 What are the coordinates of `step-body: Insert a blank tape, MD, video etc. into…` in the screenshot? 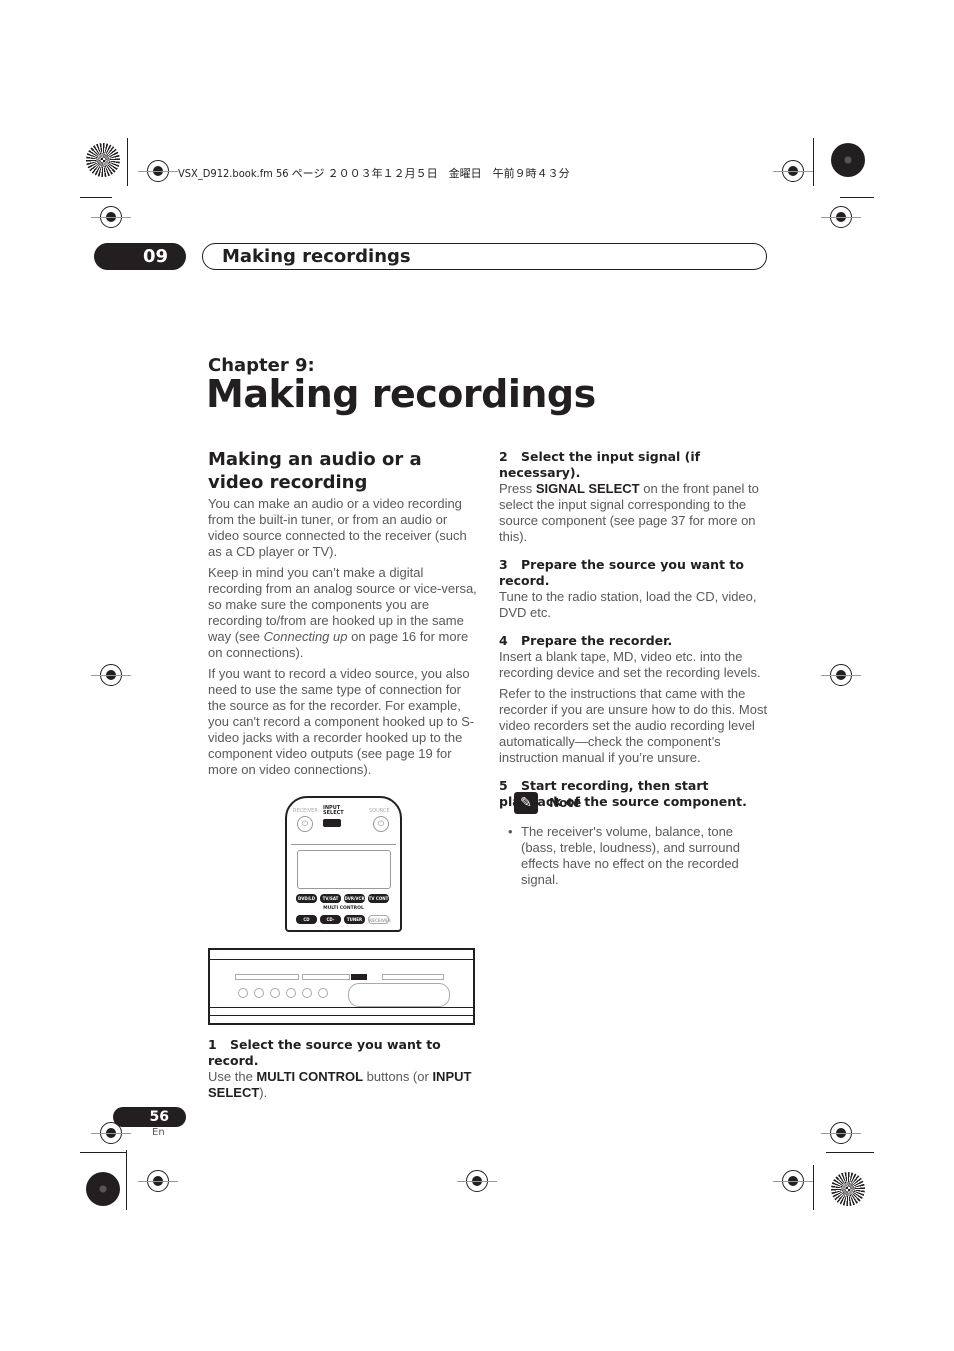 It's located at (630, 664).